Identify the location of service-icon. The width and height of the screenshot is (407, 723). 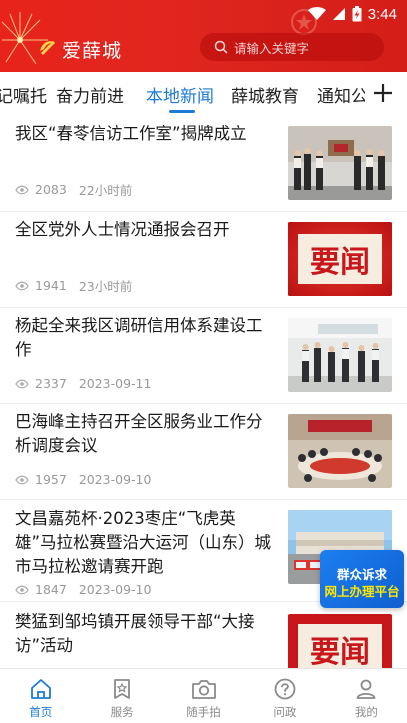
(122, 689).